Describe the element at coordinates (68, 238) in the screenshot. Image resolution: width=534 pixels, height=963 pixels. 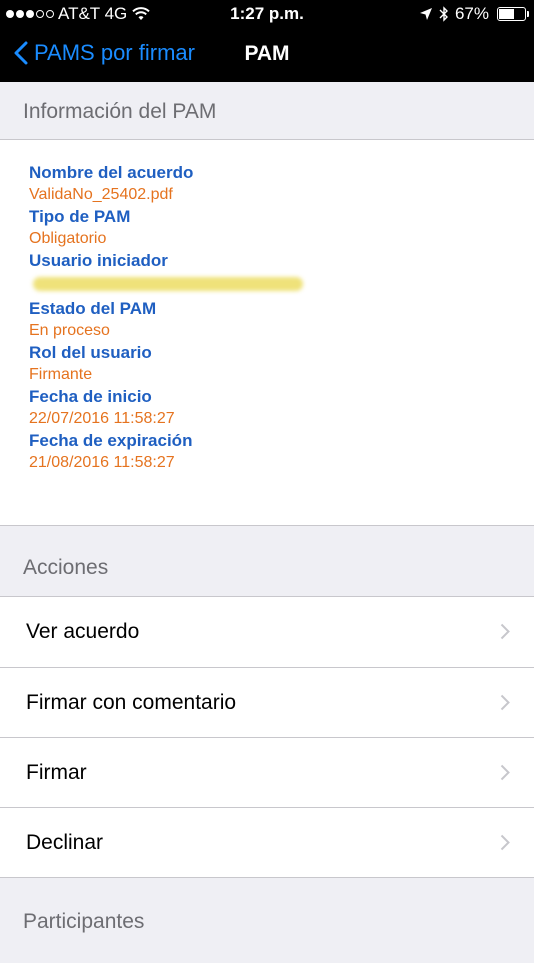
I see `field-value-pam-type: Obligatorio` at that location.